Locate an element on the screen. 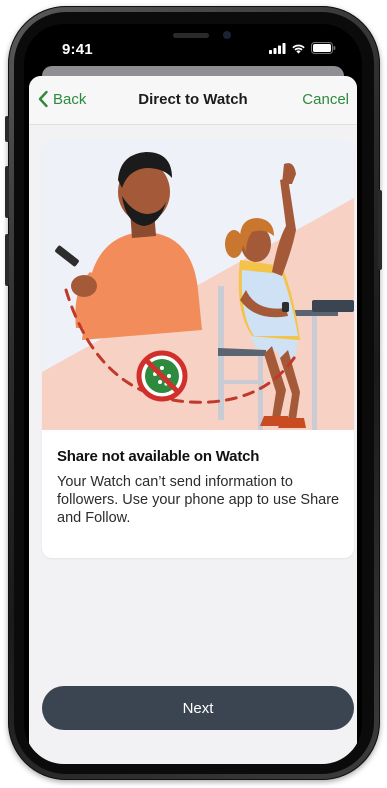 The image size is (387, 788). notch is located at coordinates (193, 39).